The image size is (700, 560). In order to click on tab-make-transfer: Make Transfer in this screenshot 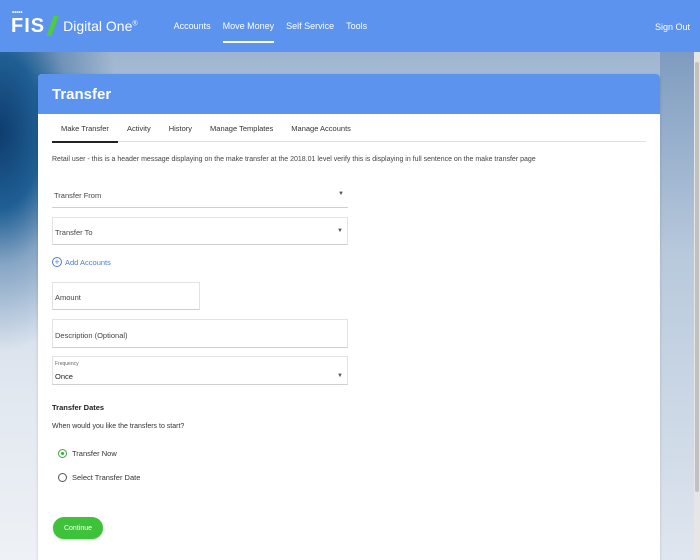, I will do `click(85, 128)`.